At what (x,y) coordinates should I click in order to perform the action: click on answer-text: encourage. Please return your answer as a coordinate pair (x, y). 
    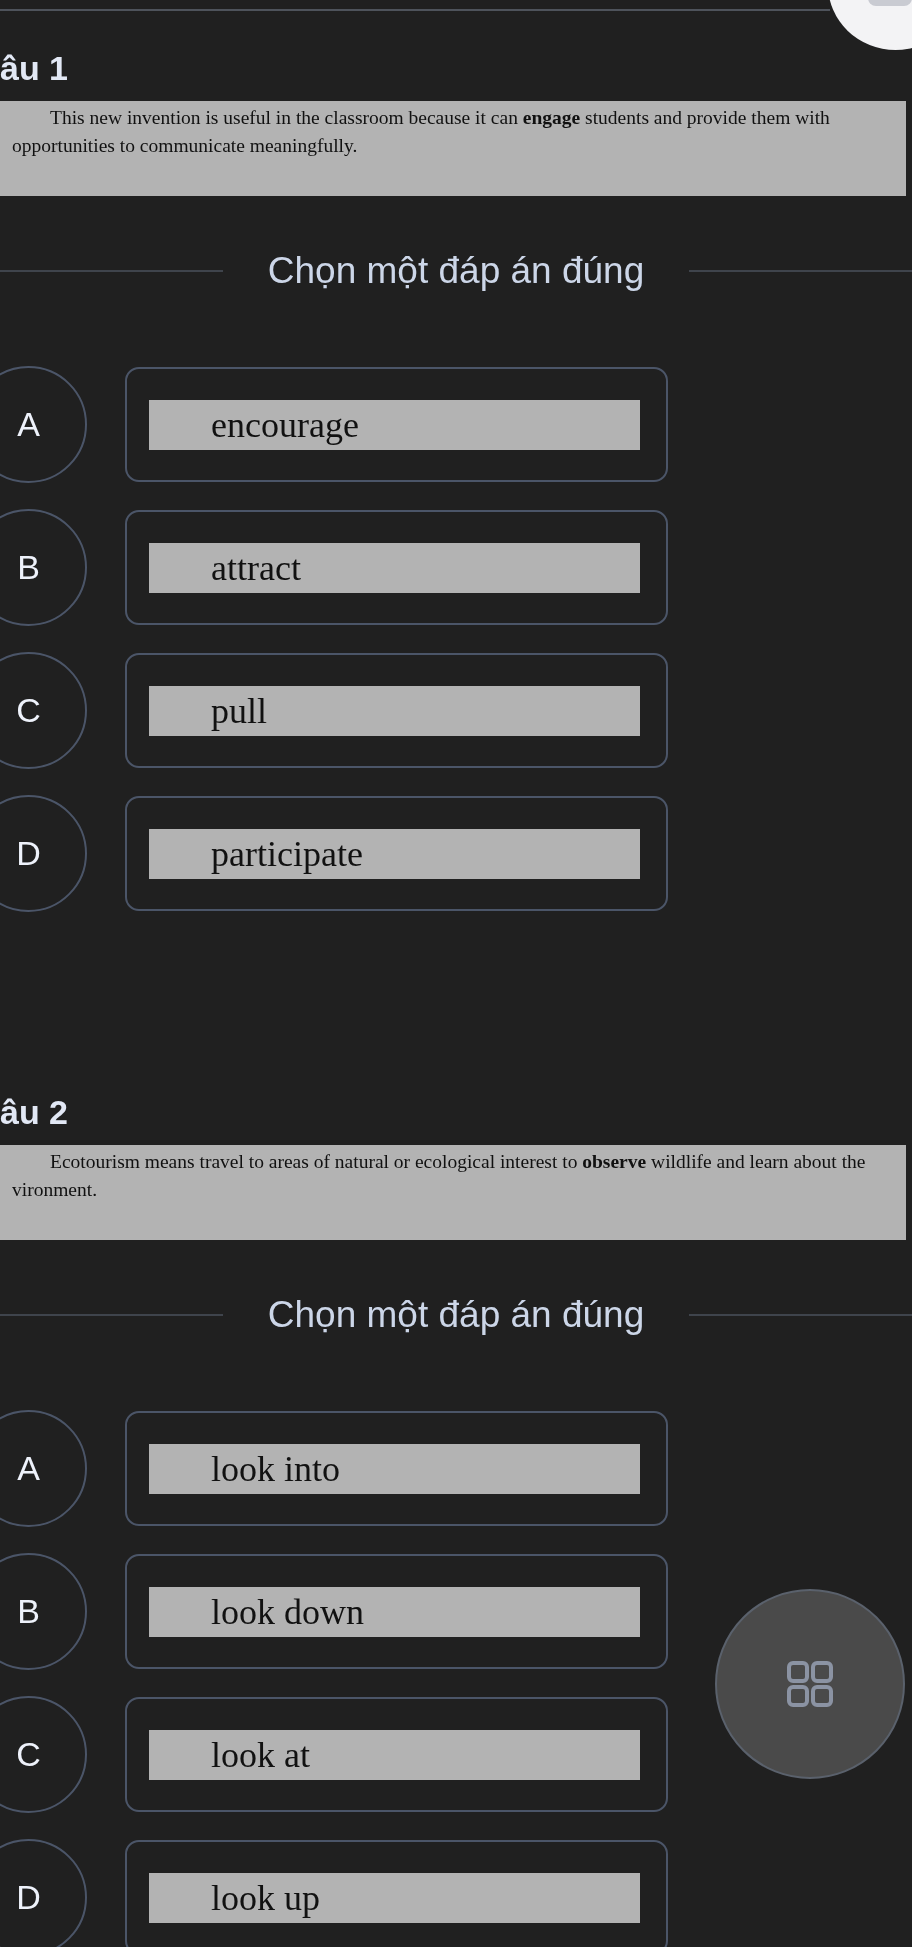
    Looking at the image, I should click on (394, 424).